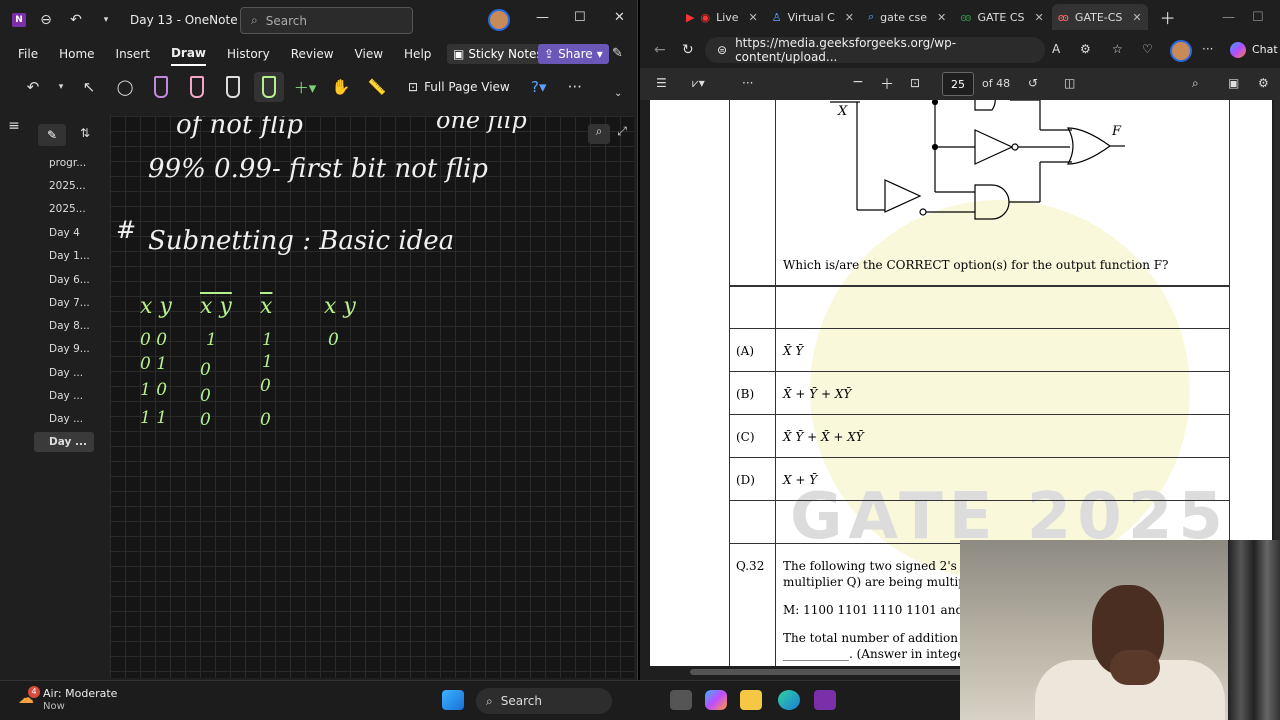  I want to click on add-pen-icon: ＋▾, so click(305, 87).